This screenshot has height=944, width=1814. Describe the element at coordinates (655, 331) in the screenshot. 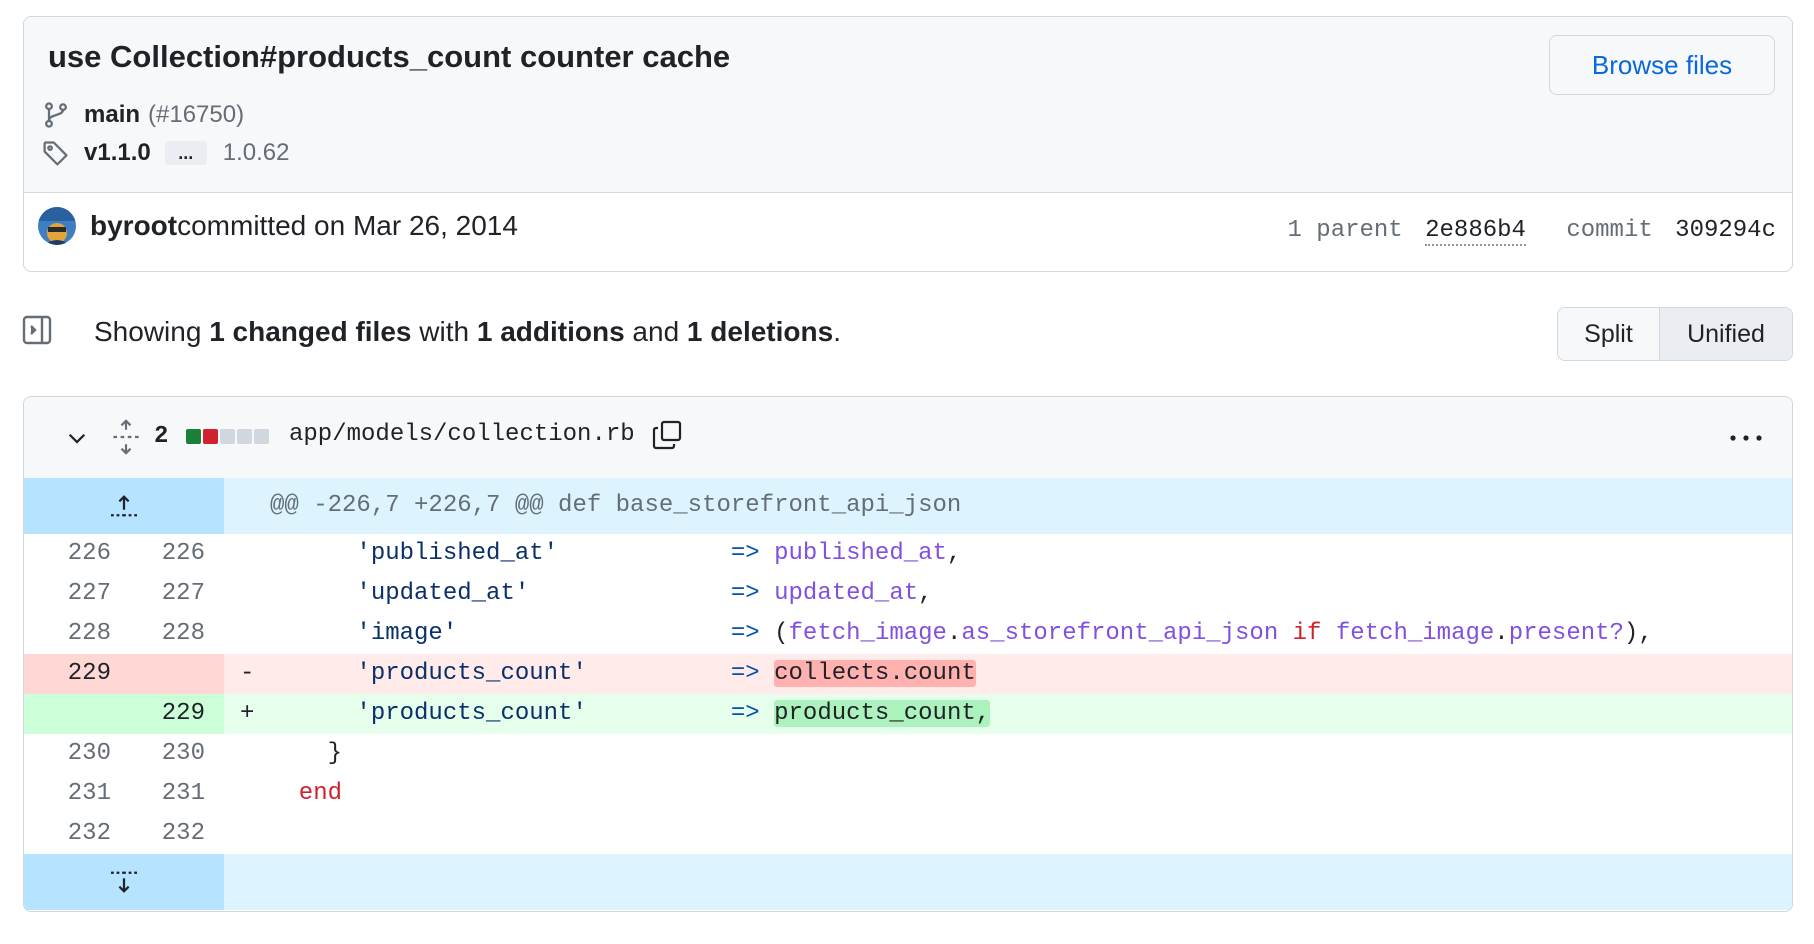

I see `summary-and: and` at that location.